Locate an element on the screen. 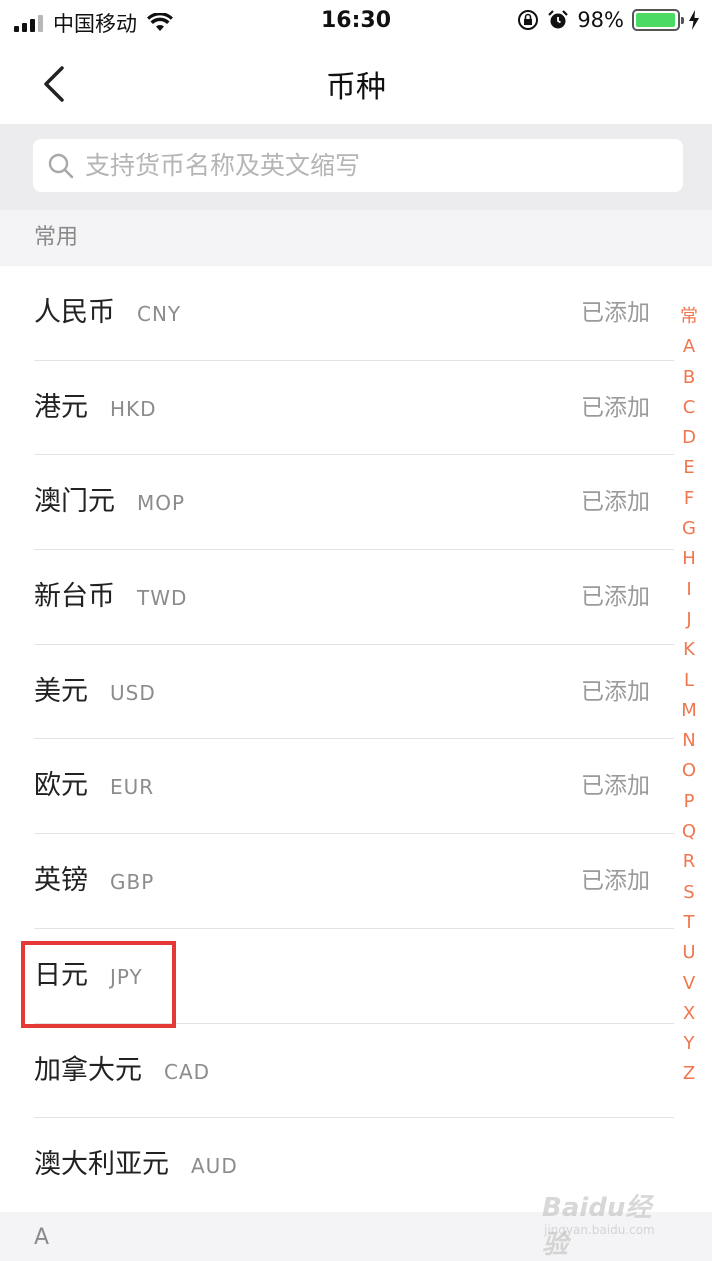 The height and width of the screenshot is (1261, 712). index-letter: K is located at coordinates (689, 650).